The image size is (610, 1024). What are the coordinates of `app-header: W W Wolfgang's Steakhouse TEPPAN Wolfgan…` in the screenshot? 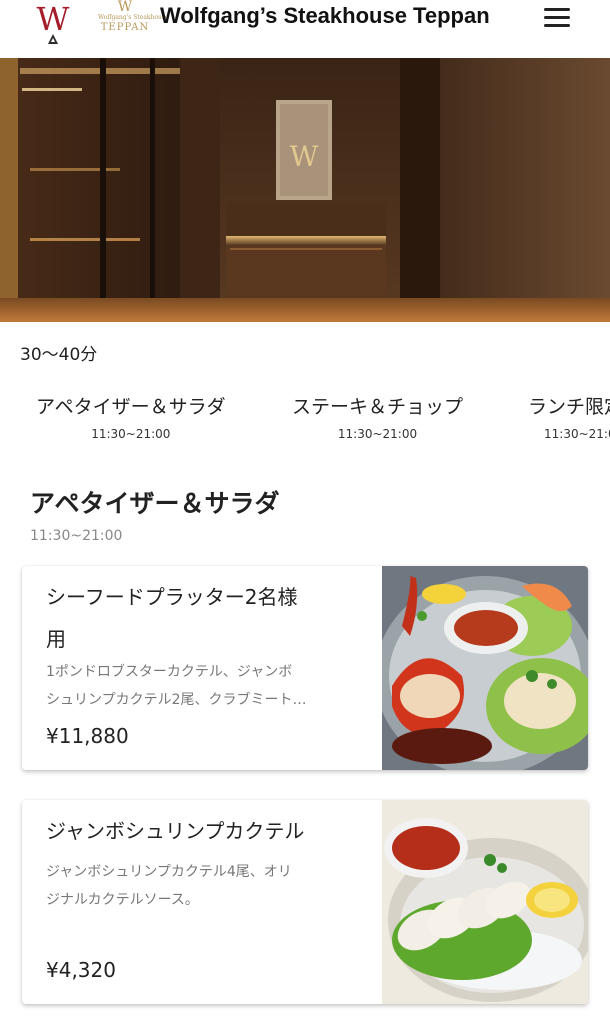 It's located at (305, 29).